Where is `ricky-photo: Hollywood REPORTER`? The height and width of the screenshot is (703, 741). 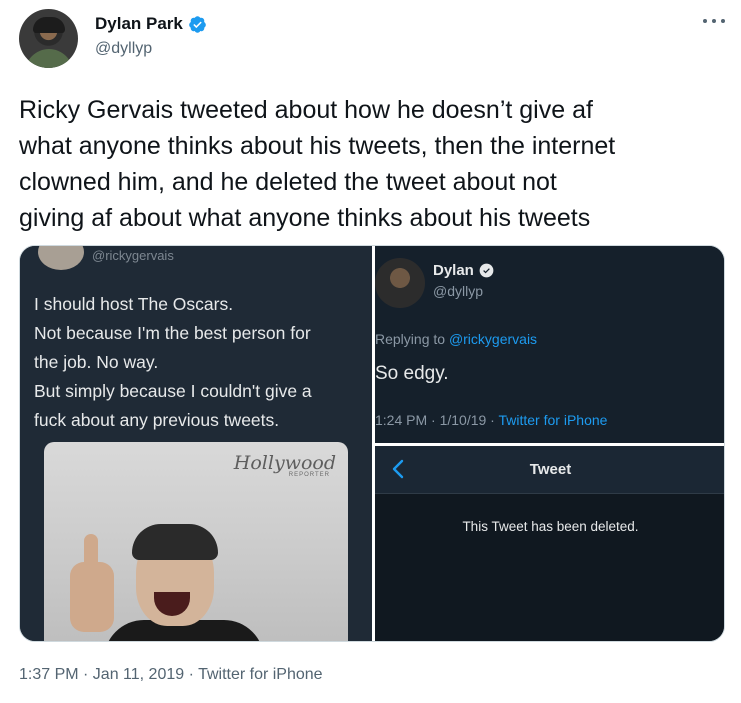 ricky-photo: Hollywood REPORTER is located at coordinates (196, 541).